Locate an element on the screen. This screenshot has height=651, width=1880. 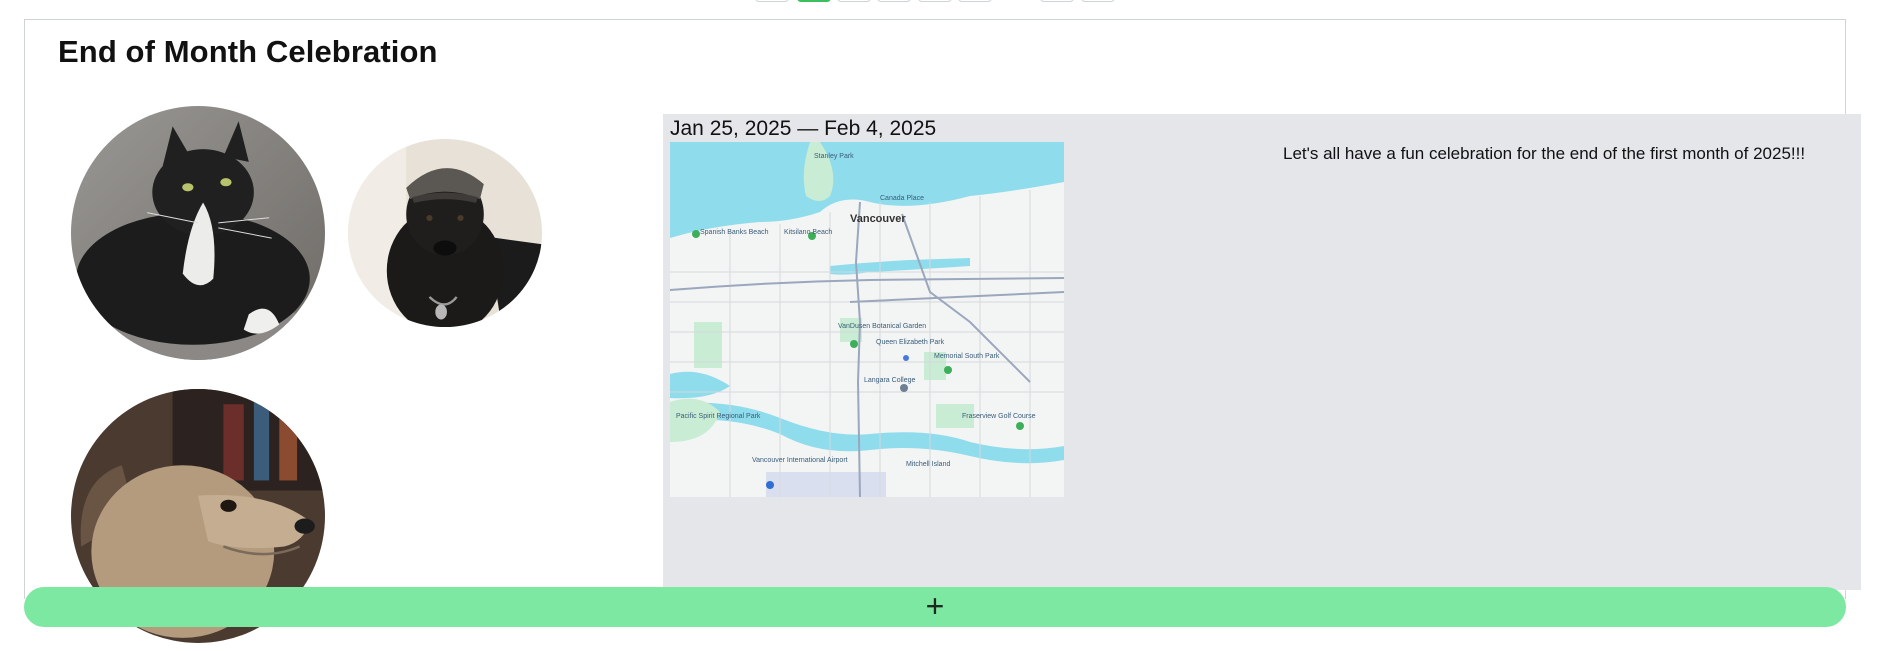
map-label: Stanley Park is located at coordinates (834, 156).